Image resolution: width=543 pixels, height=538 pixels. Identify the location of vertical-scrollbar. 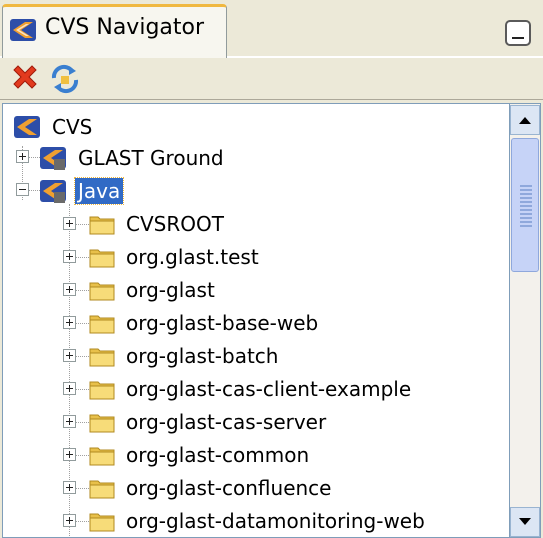
(525, 320).